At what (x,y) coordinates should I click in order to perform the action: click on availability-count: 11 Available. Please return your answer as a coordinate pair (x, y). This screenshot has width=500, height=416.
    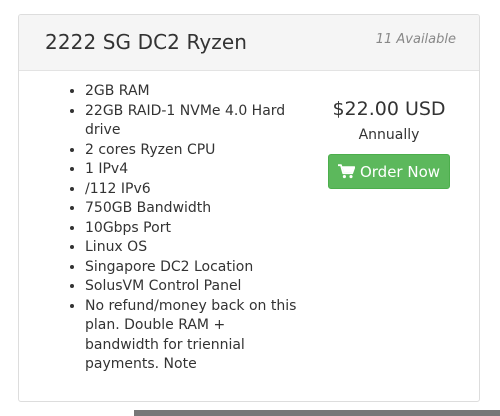
    Looking at the image, I should click on (415, 39).